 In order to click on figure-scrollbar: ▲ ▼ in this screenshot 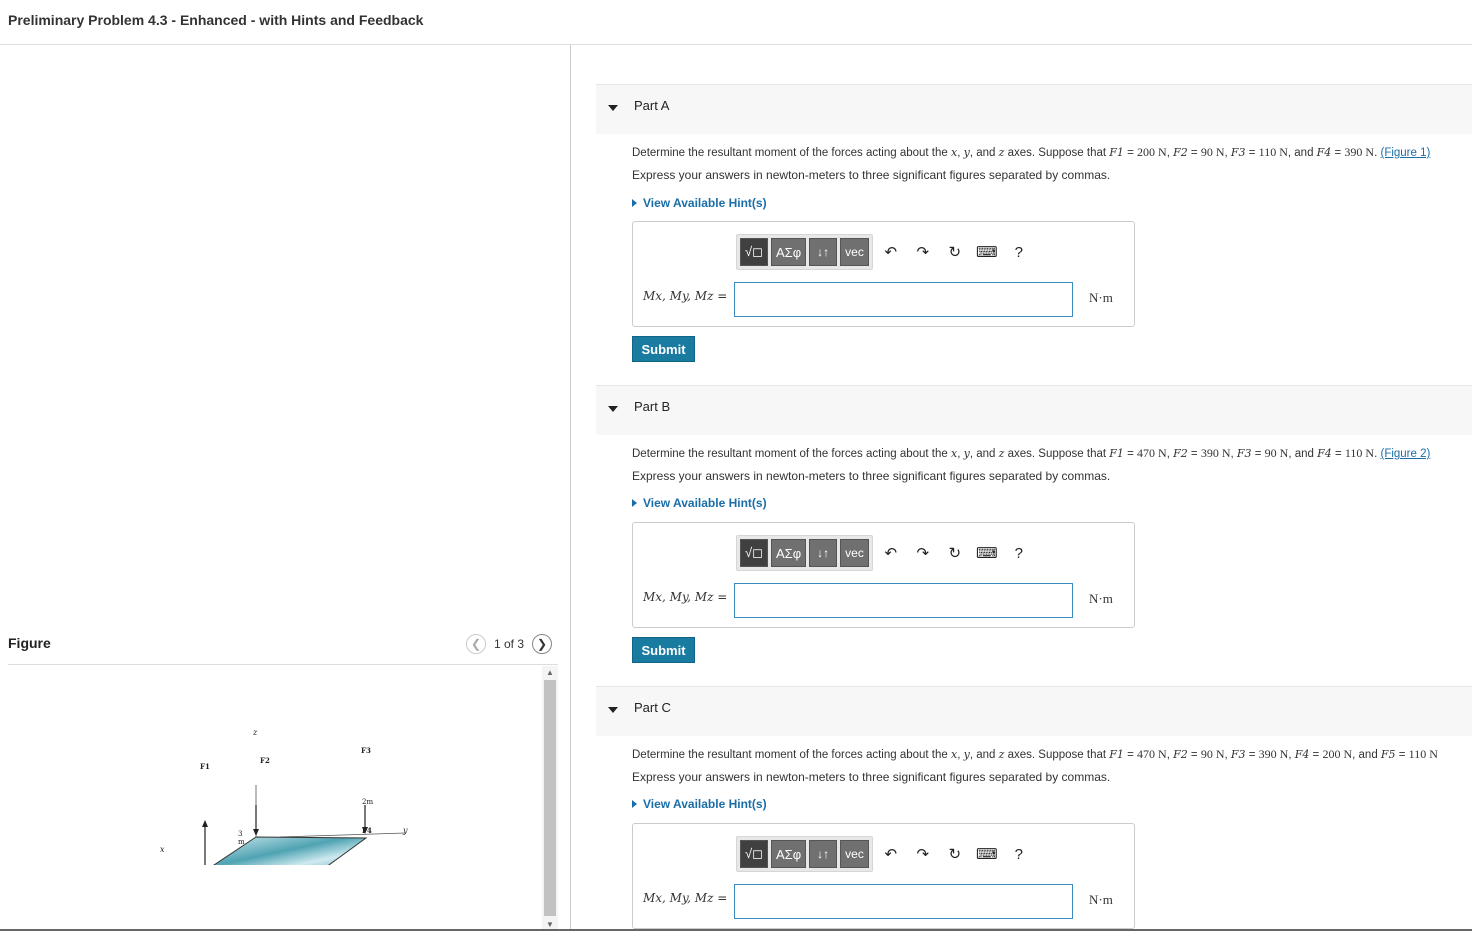, I will do `click(550, 798)`.